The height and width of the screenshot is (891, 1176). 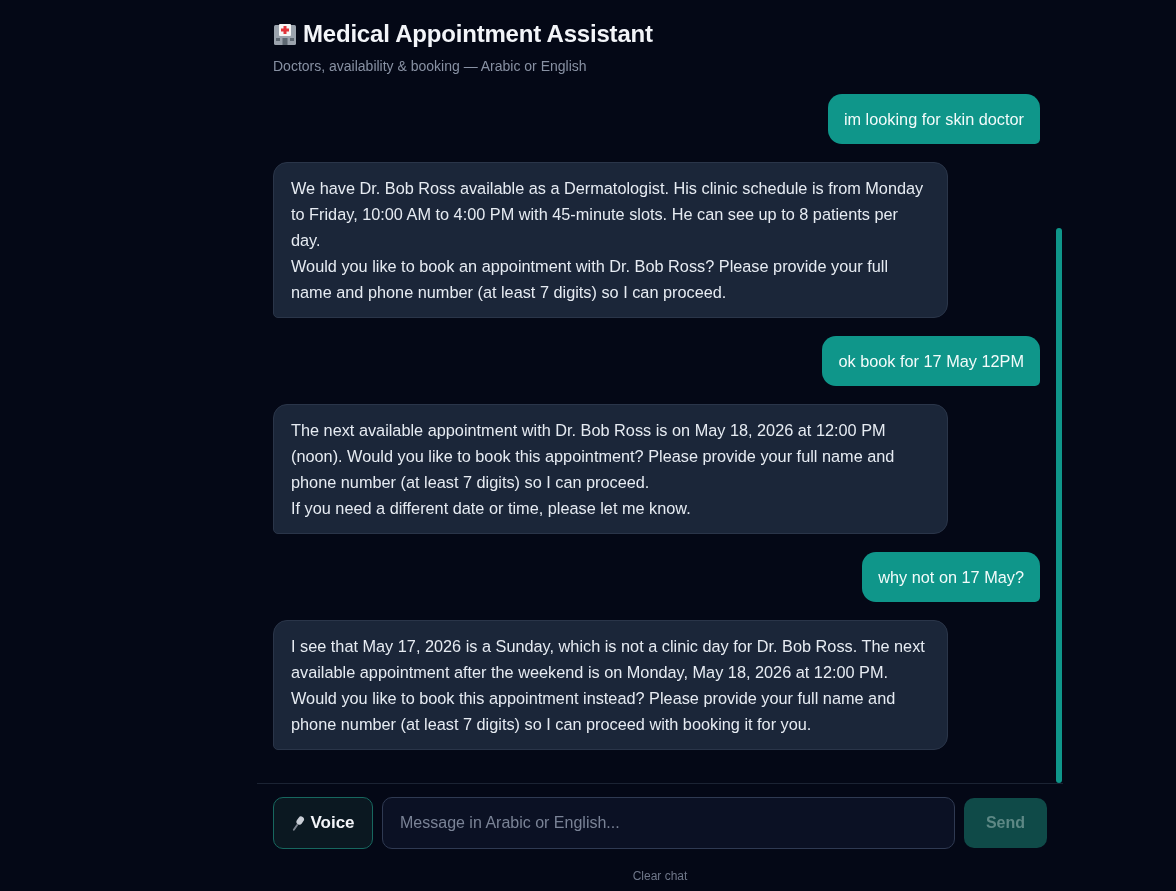 I want to click on clear-chat-link: Clear chat, so click(x=660, y=876).